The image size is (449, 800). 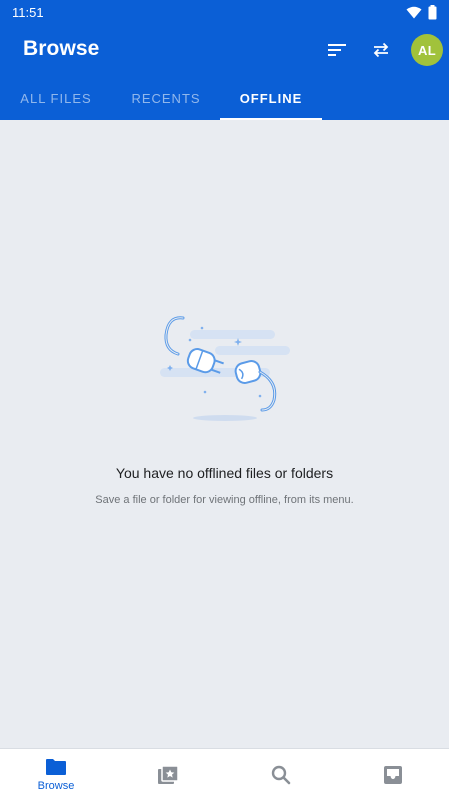 I want to click on tab-bar: ALL FILES RECENTS OFFLINE, so click(x=224, y=98).